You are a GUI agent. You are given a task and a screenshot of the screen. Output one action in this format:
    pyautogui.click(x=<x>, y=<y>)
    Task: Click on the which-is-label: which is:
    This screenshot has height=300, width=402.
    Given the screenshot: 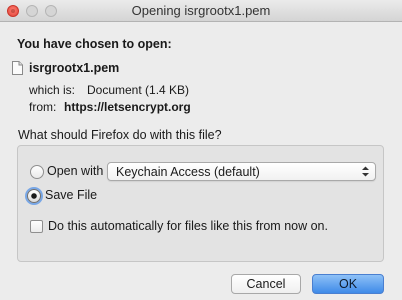 What is the action you would take?
    pyautogui.click(x=52, y=90)
    